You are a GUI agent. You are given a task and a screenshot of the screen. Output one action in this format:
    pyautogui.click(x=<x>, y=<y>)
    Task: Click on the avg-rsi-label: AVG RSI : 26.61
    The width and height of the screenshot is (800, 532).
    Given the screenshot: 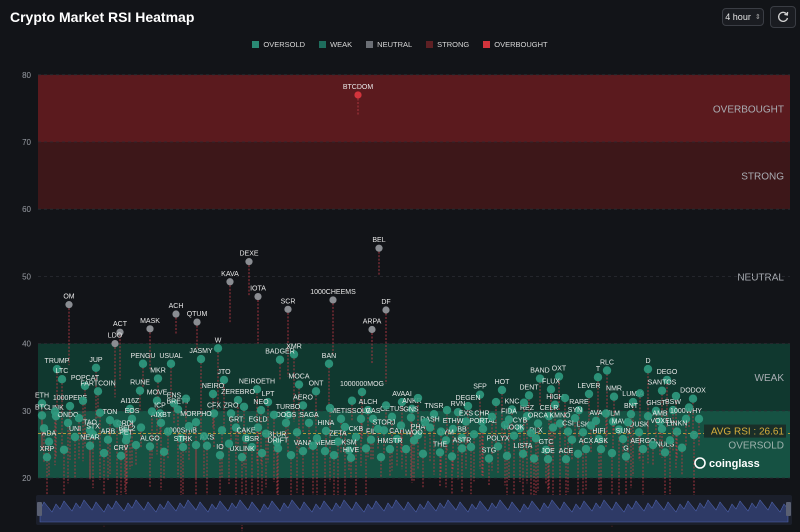 What is the action you would take?
    pyautogui.click(x=748, y=432)
    